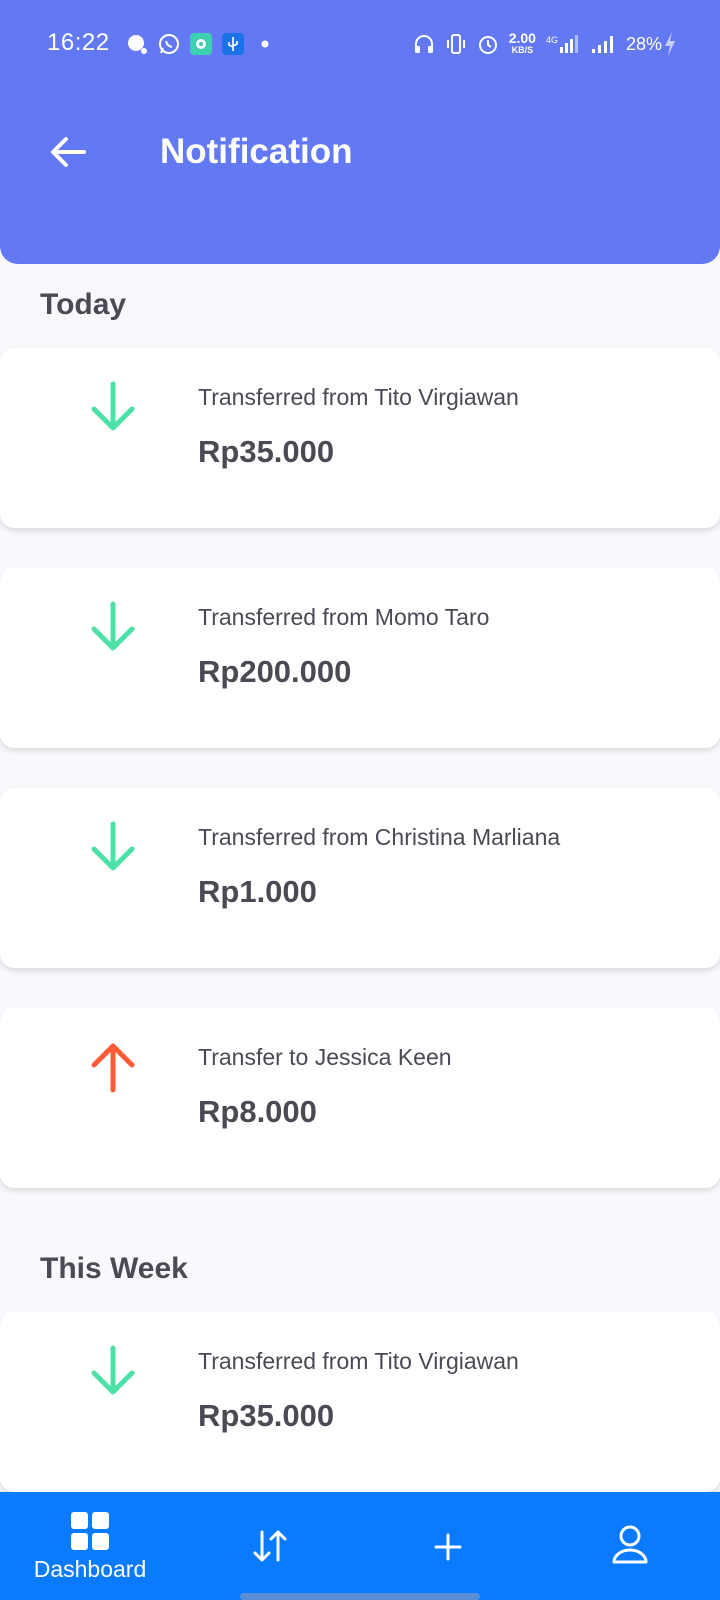 This screenshot has width=720, height=1600. I want to click on more-dot-icon, so click(265, 44).